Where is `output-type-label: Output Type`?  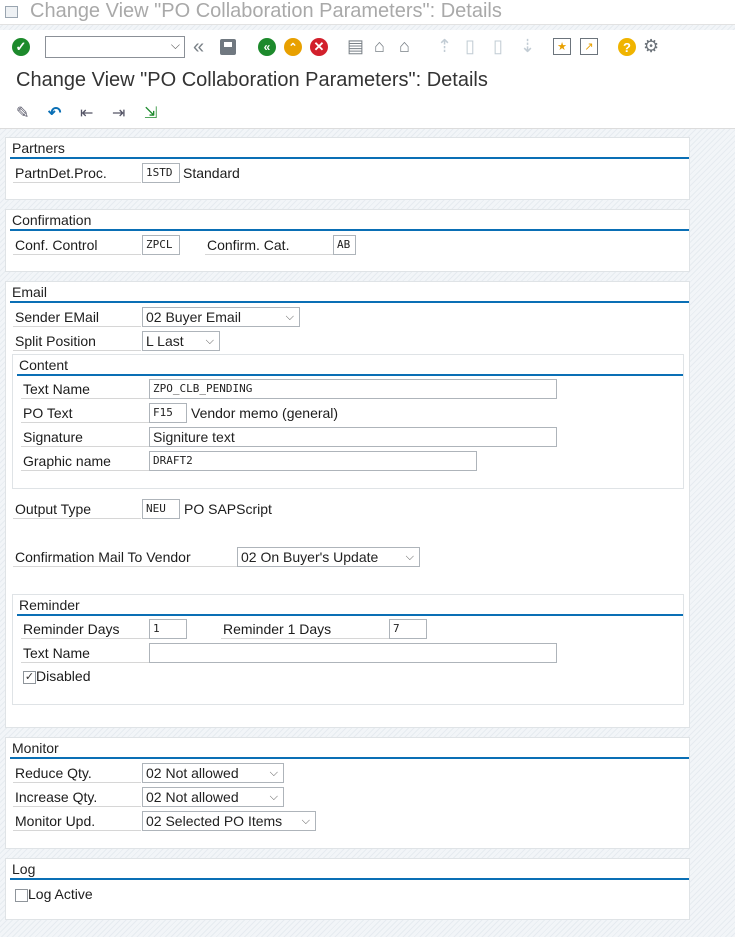
output-type-label: Output Type is located at coordinates (77, 509).